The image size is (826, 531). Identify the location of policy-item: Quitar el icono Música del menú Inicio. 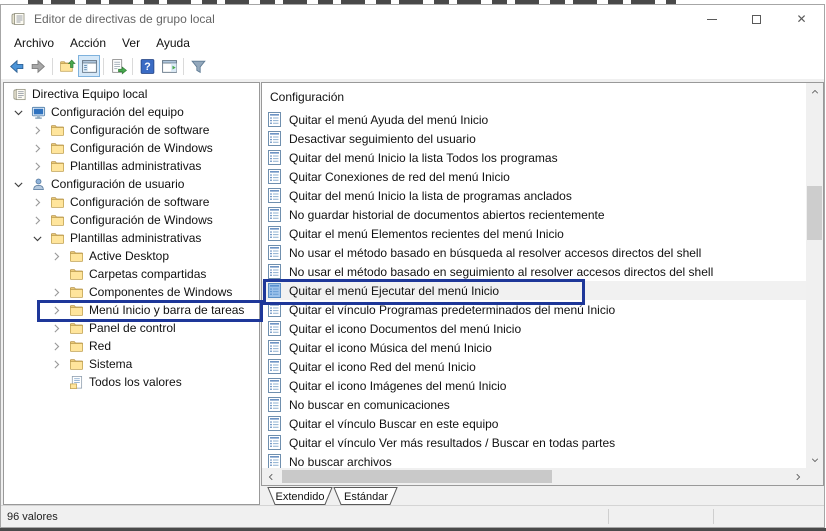
(534, 347).